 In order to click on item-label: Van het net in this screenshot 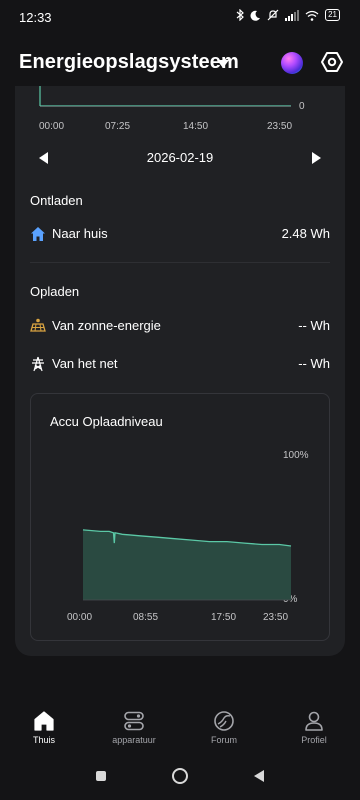, I will do `click(85, 363)`.